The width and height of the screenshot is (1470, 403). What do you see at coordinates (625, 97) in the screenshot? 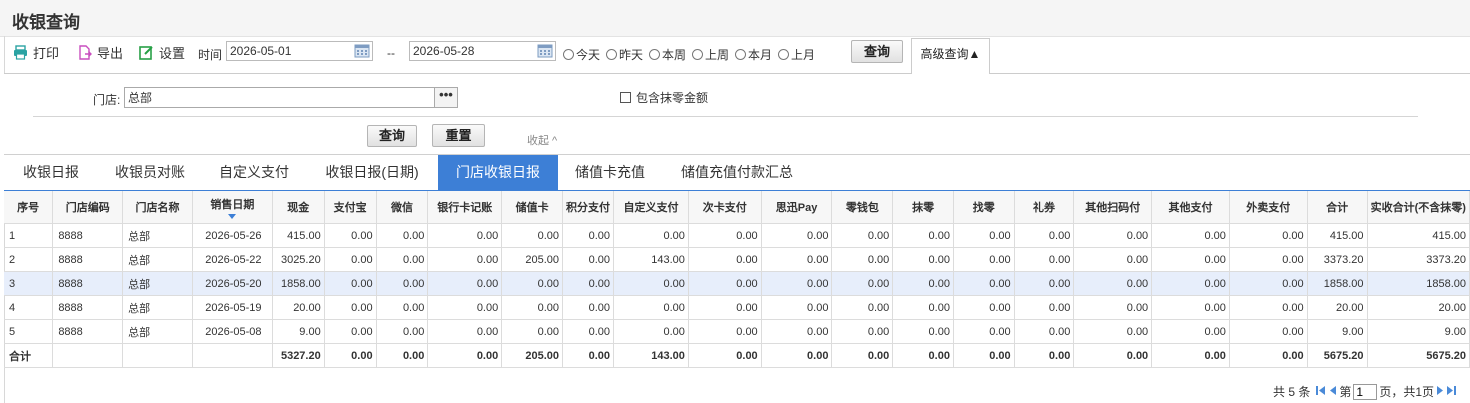
I see `checkbox-box` at bounding box center [625, 97].